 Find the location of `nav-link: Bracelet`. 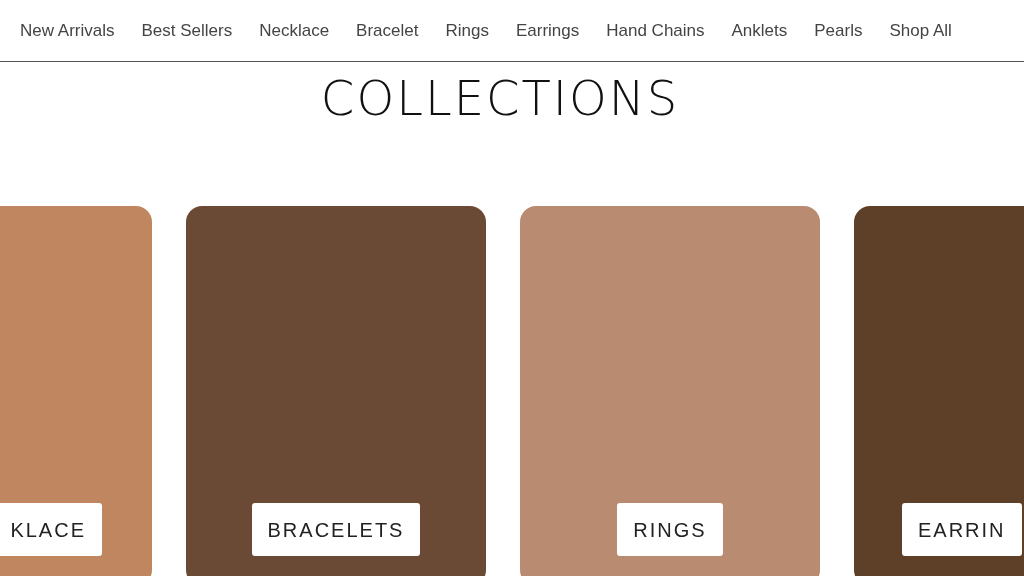

nav-link: Bracelet is located at coordinates (387, 30).